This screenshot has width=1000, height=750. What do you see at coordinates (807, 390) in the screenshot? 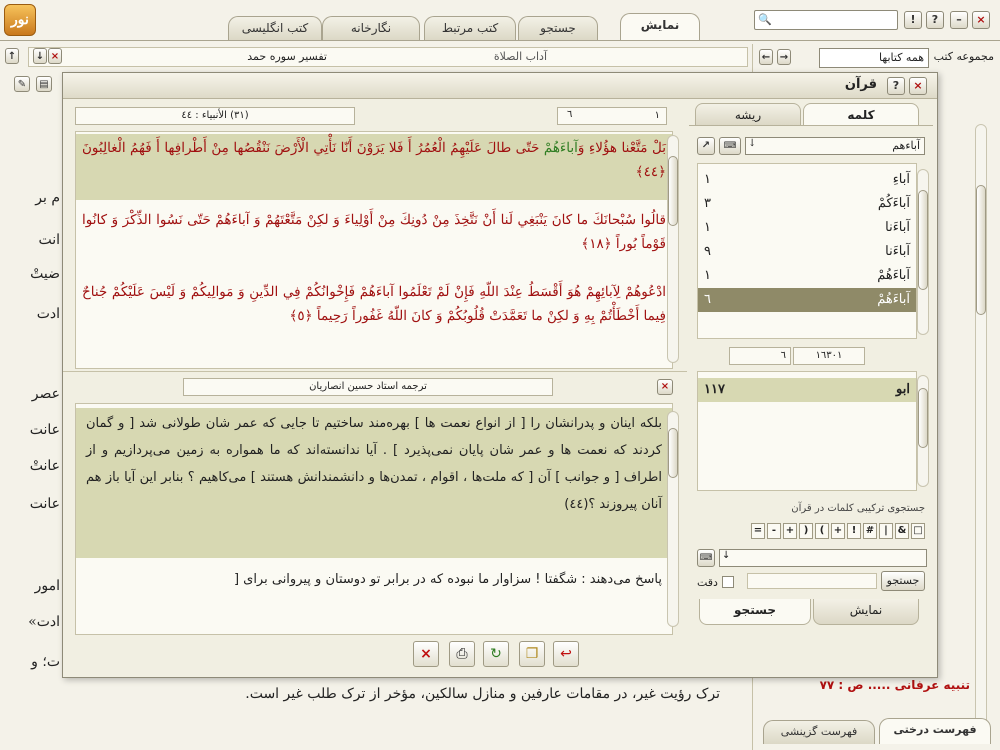
I see `root-row: ابو ١١٧` at bounding box center [807, 390].